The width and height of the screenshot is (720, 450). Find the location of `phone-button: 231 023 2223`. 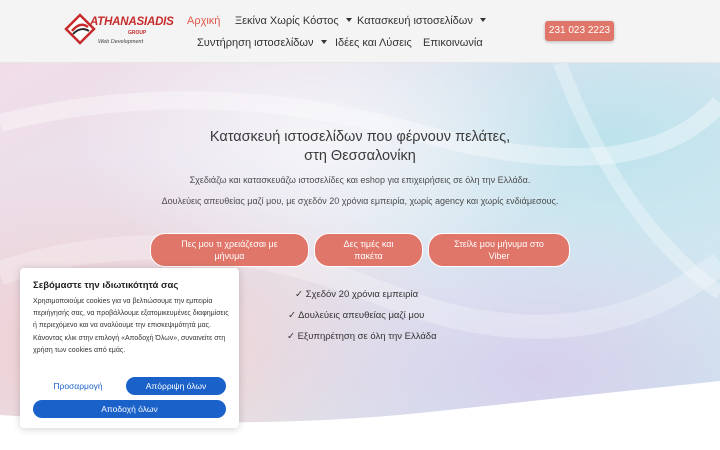

phone-button: 231 023 2223 is located at coordinates (579, 31).